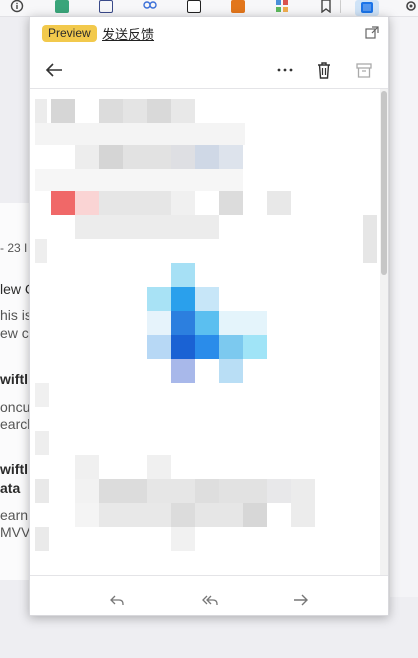 This screenshot has height=658, width=418. Describe the element at coordinates (14, 379) in the screenshot. I see `bg-text-5: wiftl` at that location.